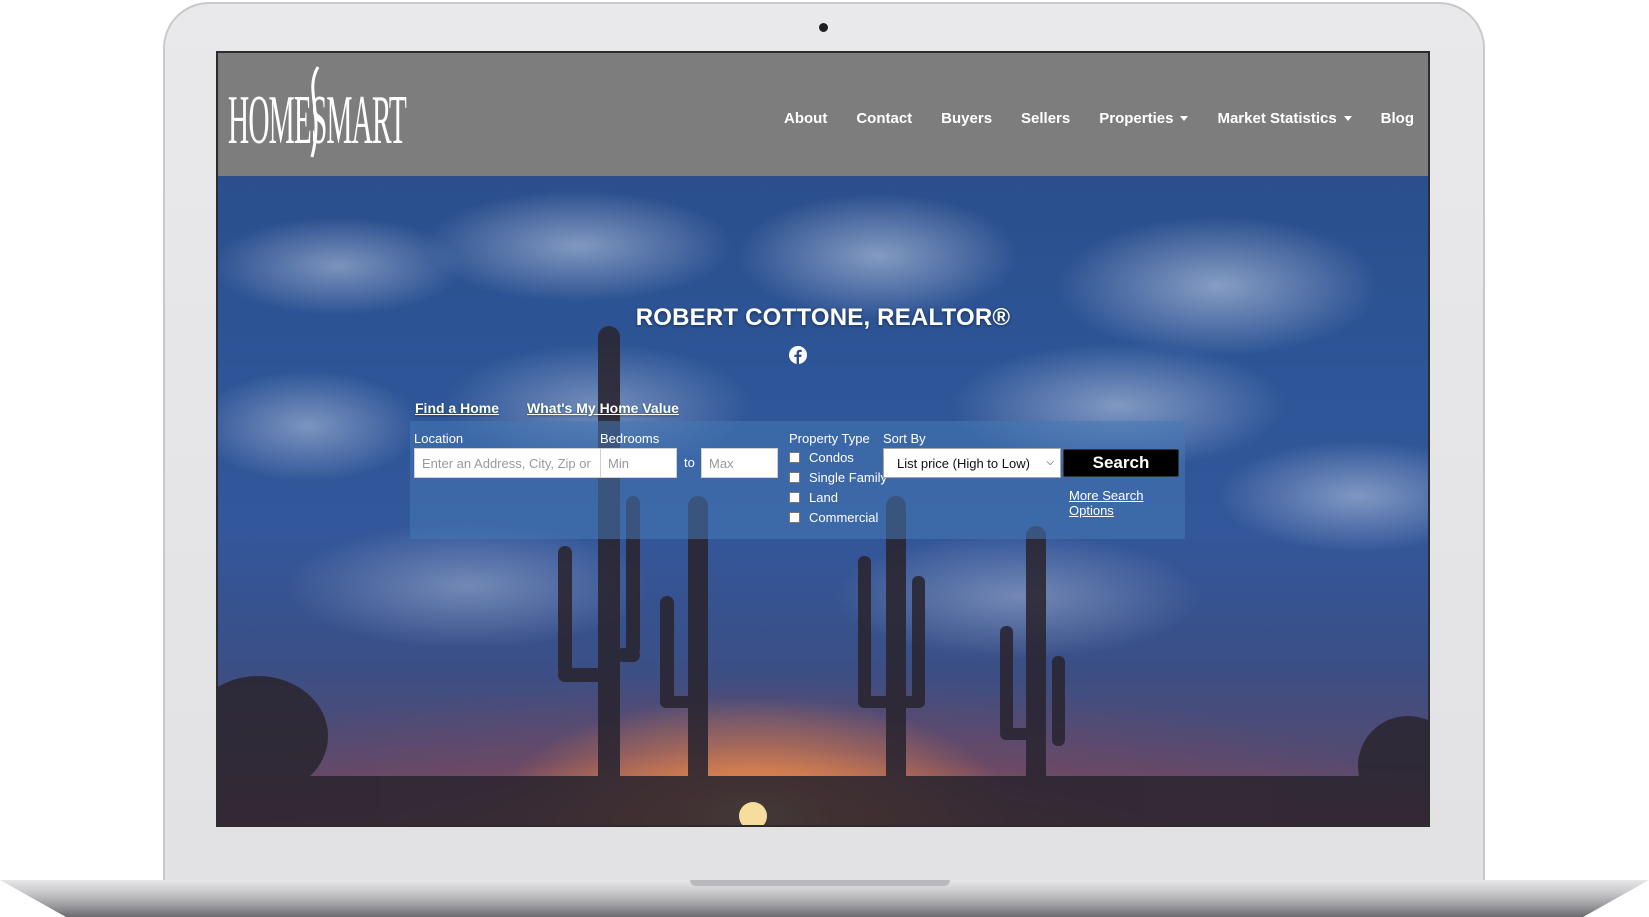 The width and height of the screenshot is (1649, 917). I want to click on search-button: Search, so click(1121, 463).